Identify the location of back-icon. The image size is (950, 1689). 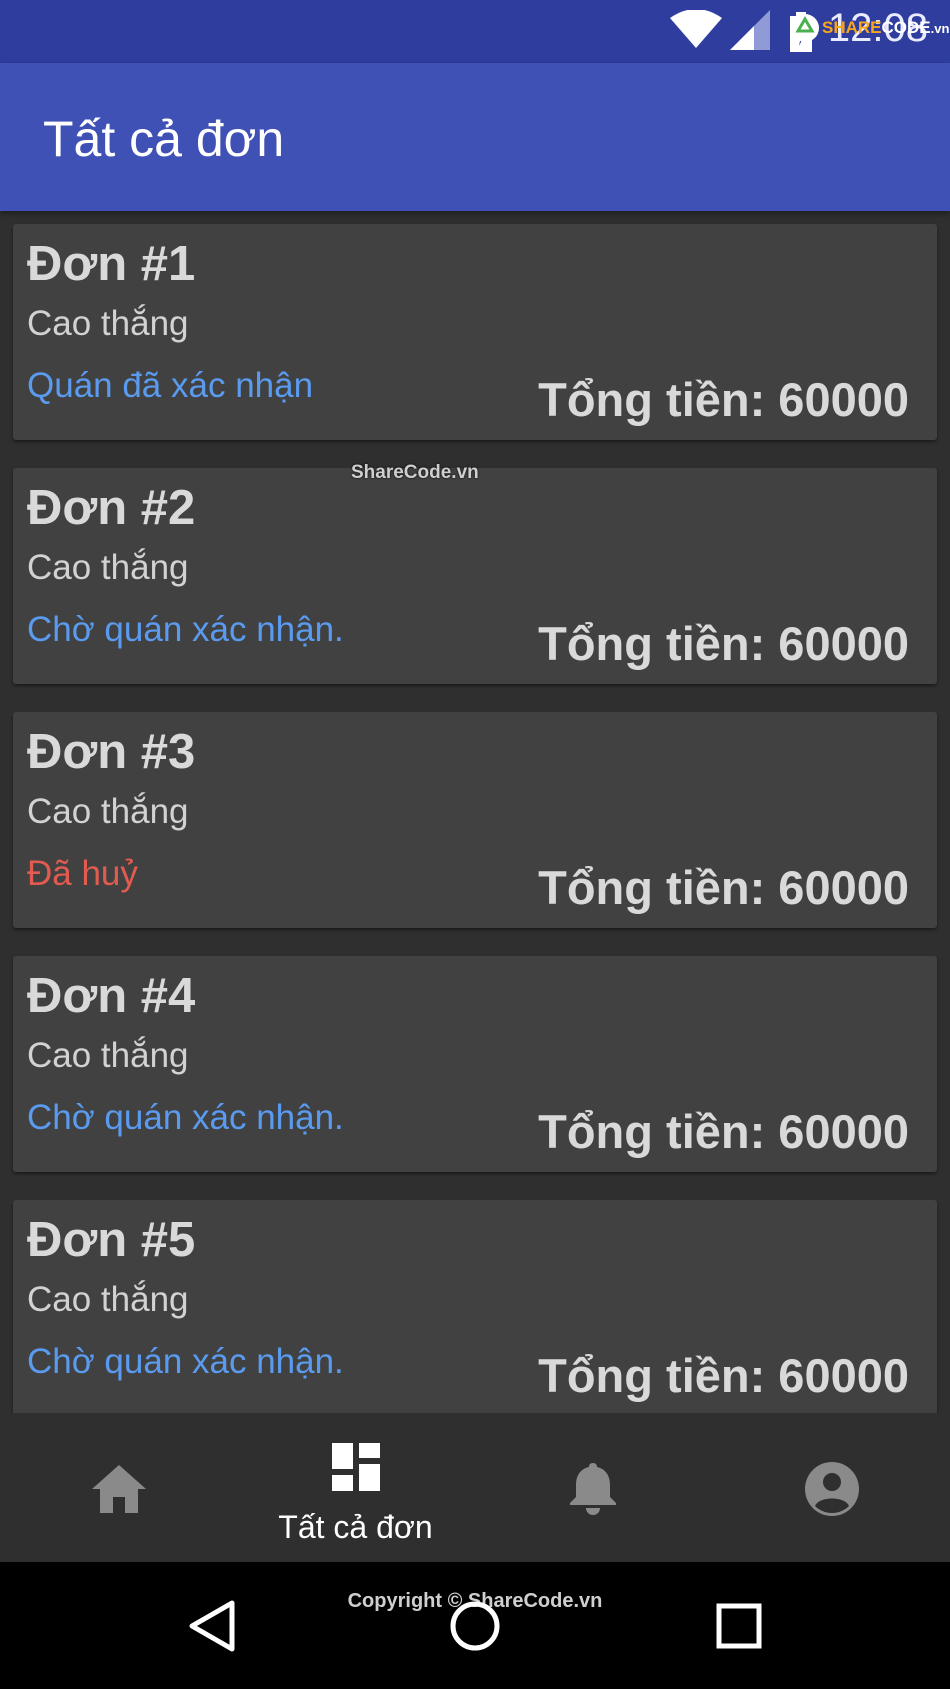
(212, 1626).